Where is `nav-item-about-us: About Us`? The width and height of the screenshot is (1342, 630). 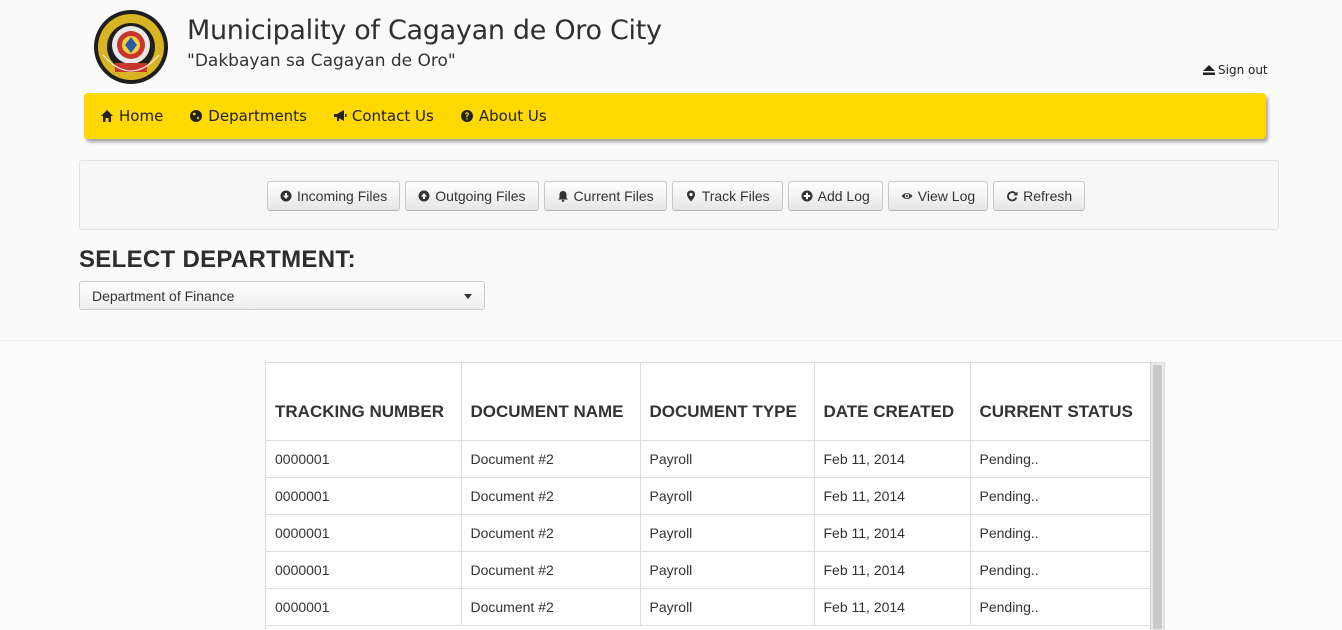 nav-item-about-us: About Us is located at coordinates (503, 116).